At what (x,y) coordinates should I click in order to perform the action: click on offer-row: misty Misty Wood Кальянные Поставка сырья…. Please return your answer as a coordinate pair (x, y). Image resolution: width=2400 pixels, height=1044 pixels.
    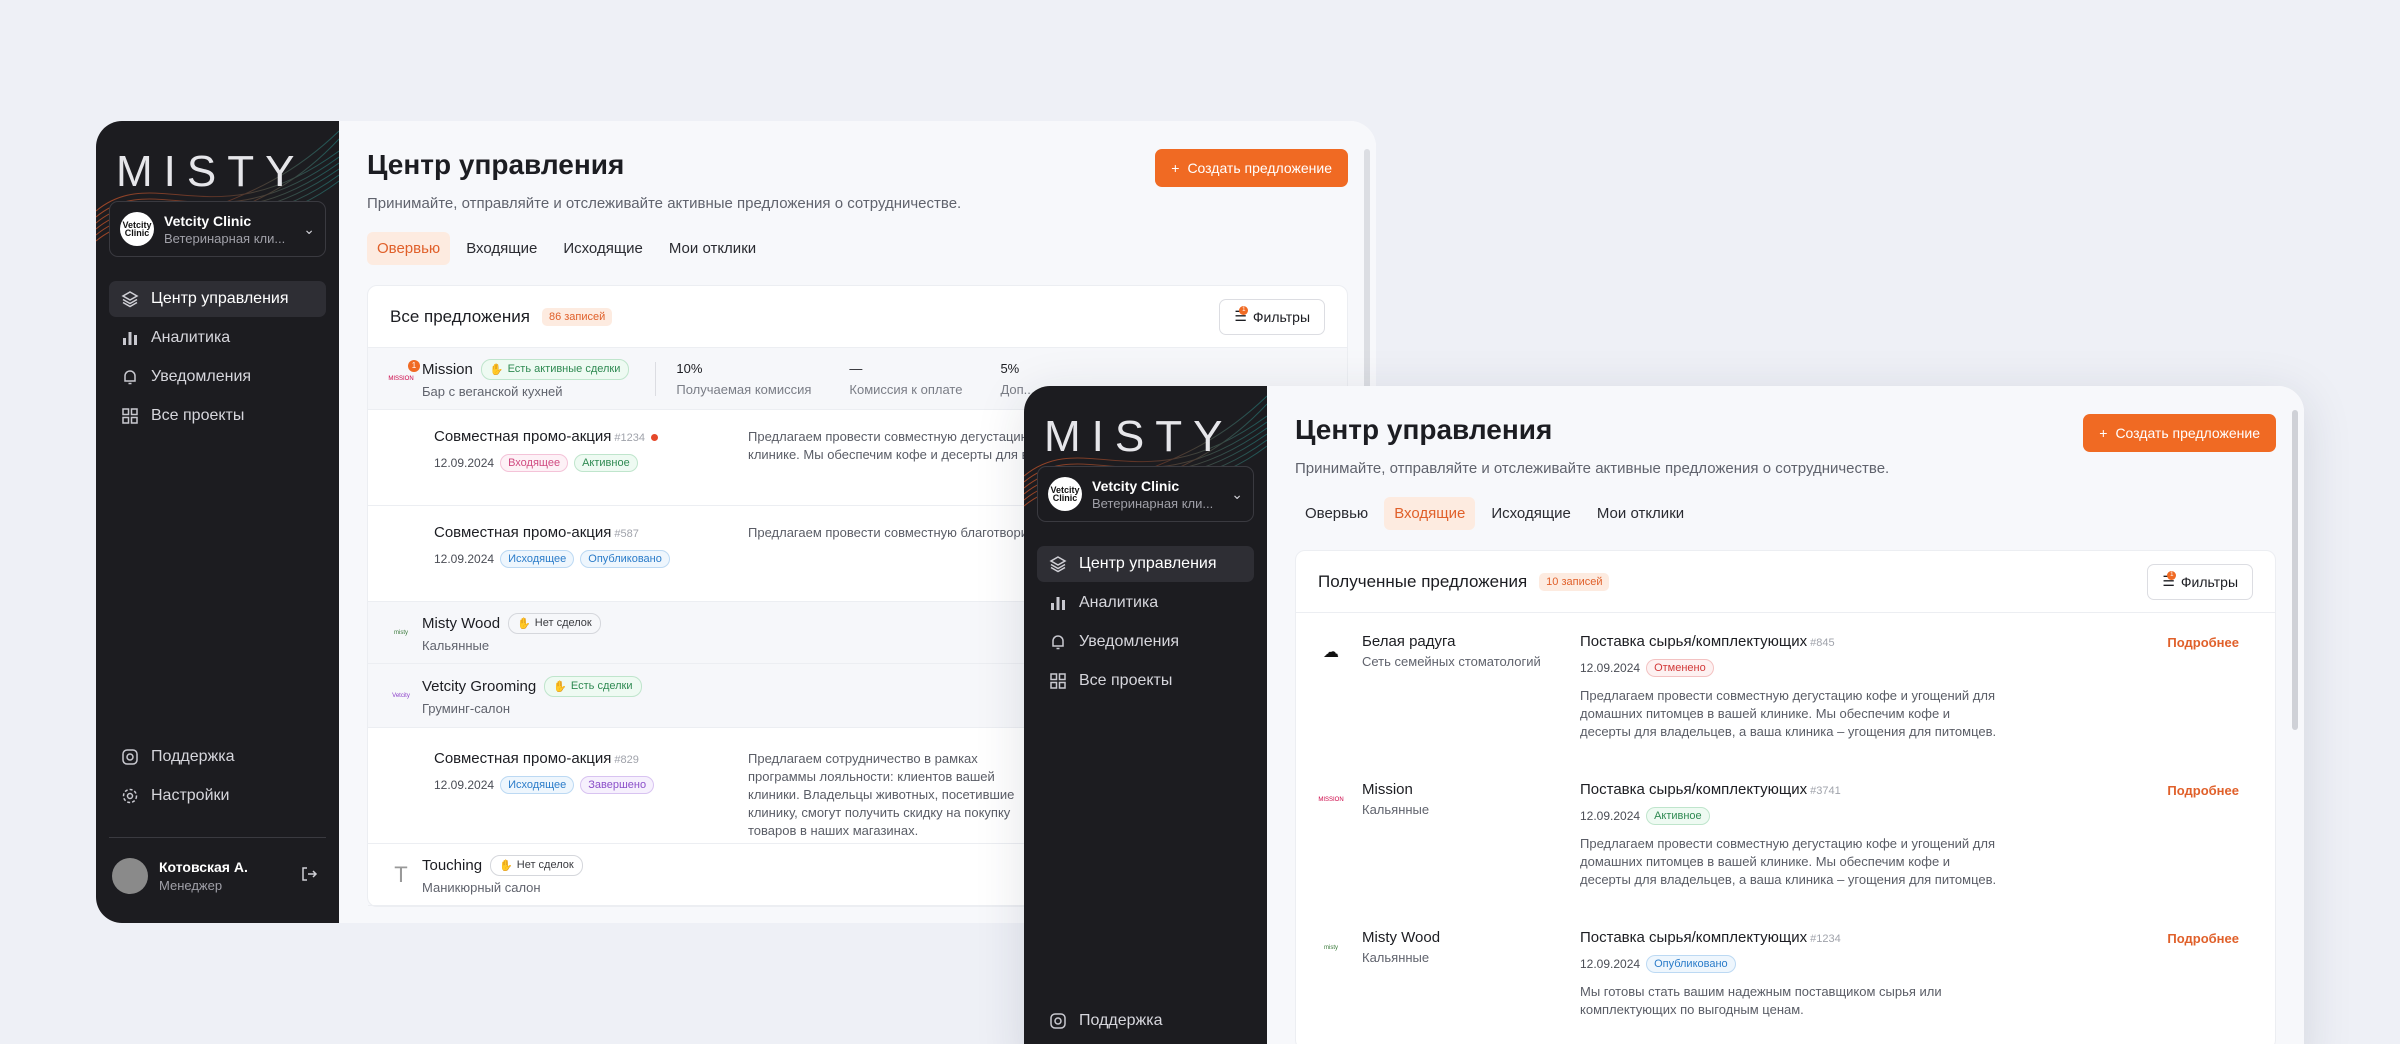
    Looking at the image, I should click on (1785, 976).